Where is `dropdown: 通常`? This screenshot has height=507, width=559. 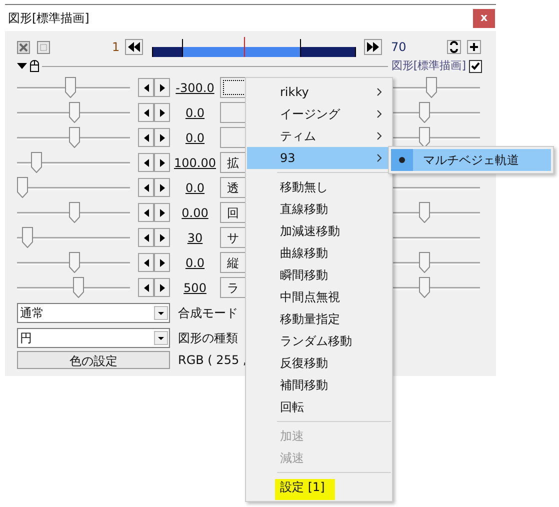
dropdown: 通常 is located at coordinates (93, 312).